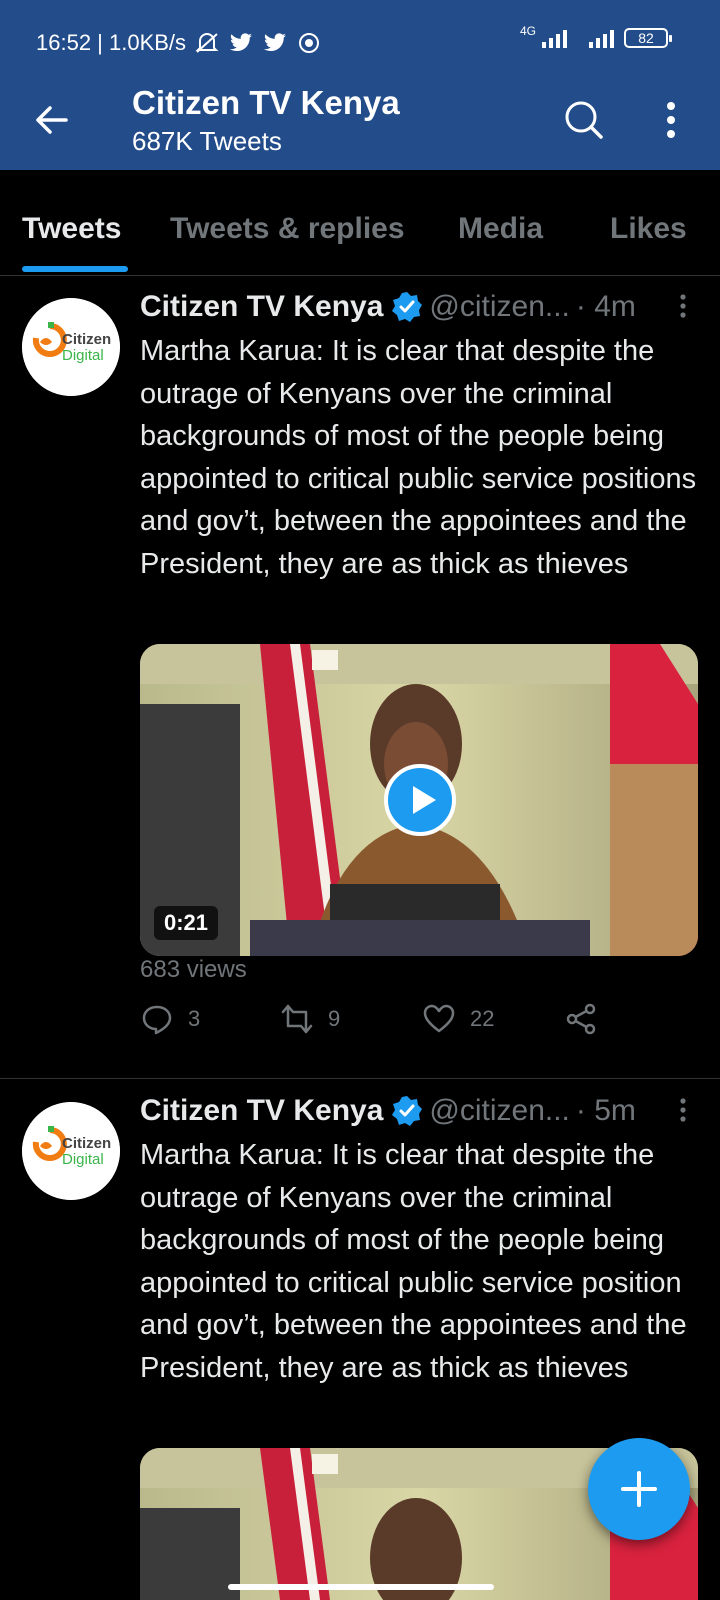 This screenshot has height=1600, width=720. I want to click on tweet-actions: 3 9 22, so click(420, 1022).